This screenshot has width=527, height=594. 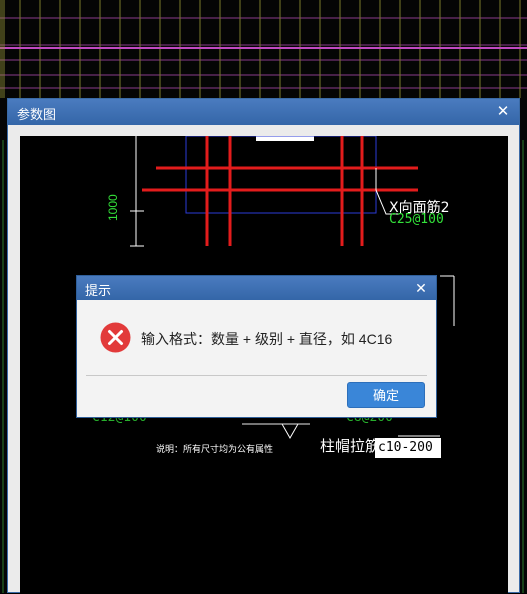 I want to click on drawing-note: 说明：所有尺寸均为公有属性, so click(x=215, y=449).